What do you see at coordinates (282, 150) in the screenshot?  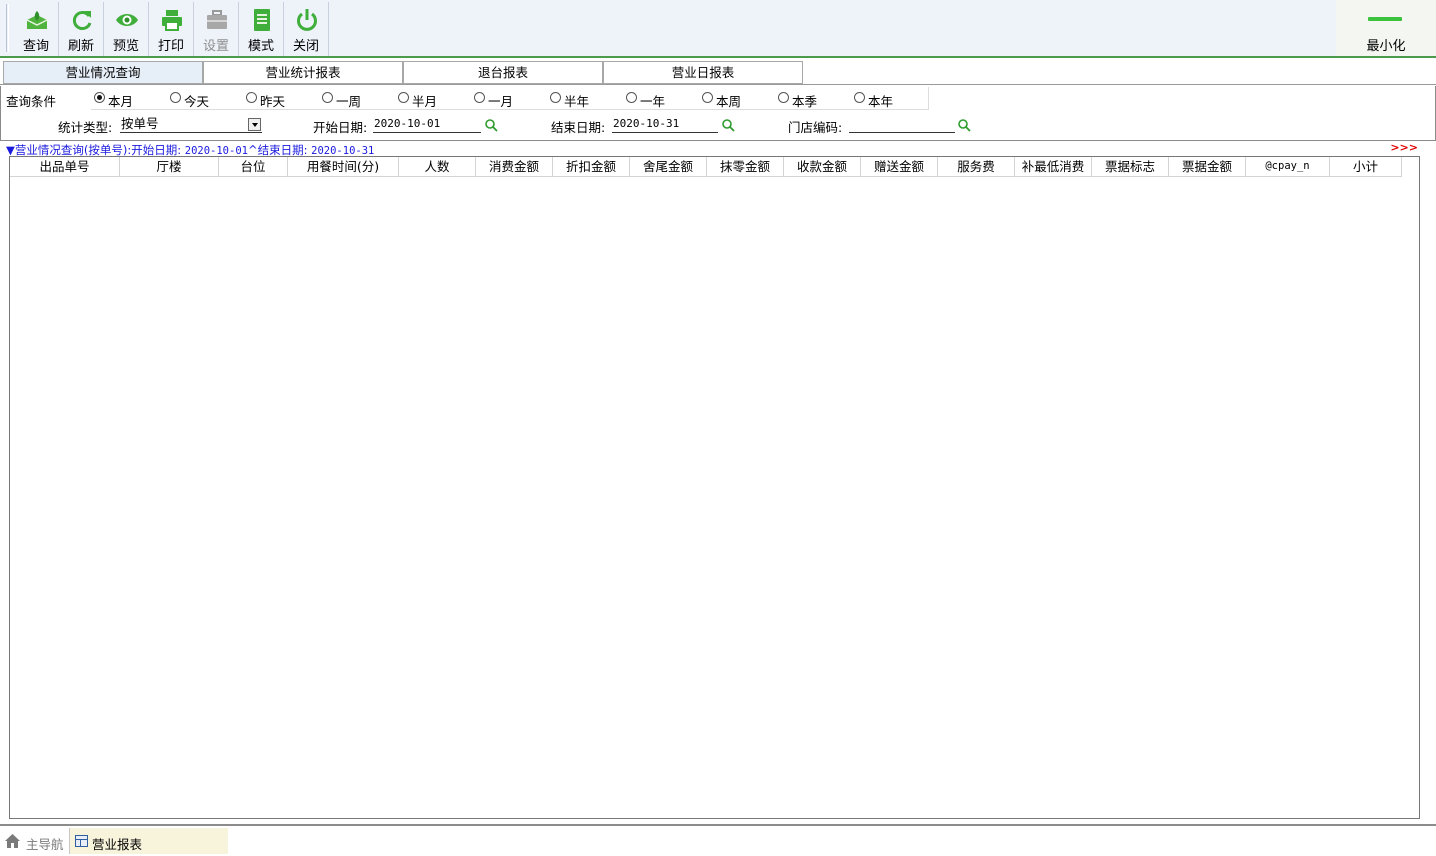 I see `report-end-label: 结束日期:` at bounding box center [282, 150].